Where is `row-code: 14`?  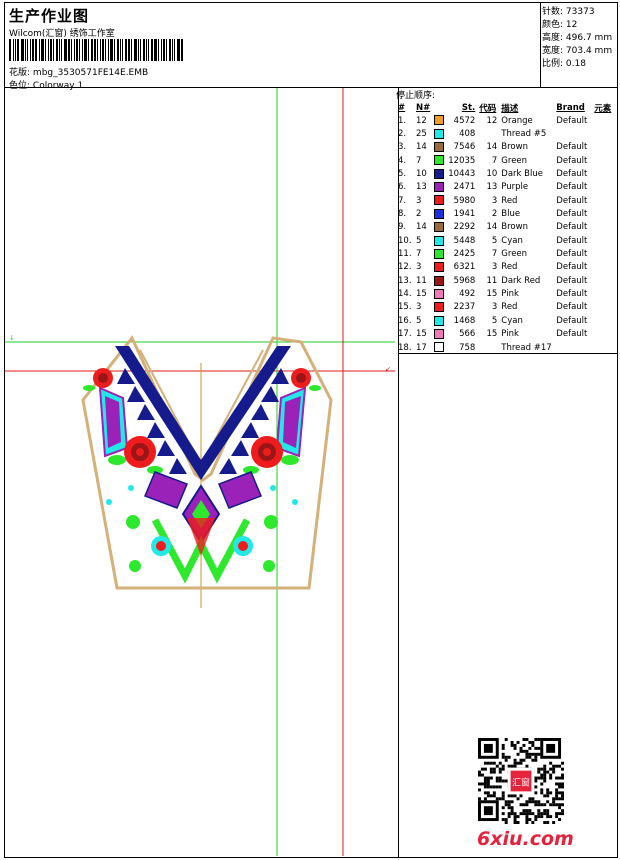
row-code: 14 is located at coordinates (492, 147).